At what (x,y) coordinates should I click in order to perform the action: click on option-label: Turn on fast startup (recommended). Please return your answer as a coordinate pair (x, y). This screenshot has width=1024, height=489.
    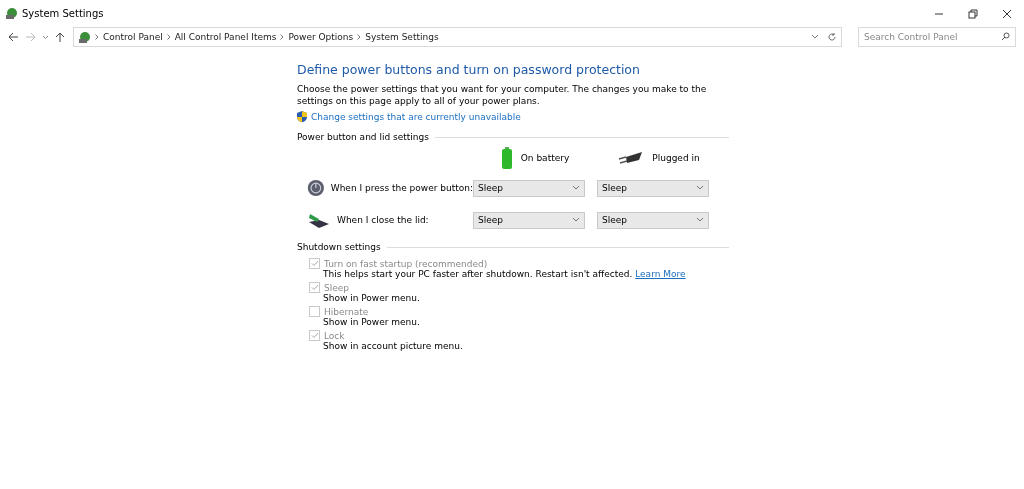
    Looking at the image, I should click on (406, 263).